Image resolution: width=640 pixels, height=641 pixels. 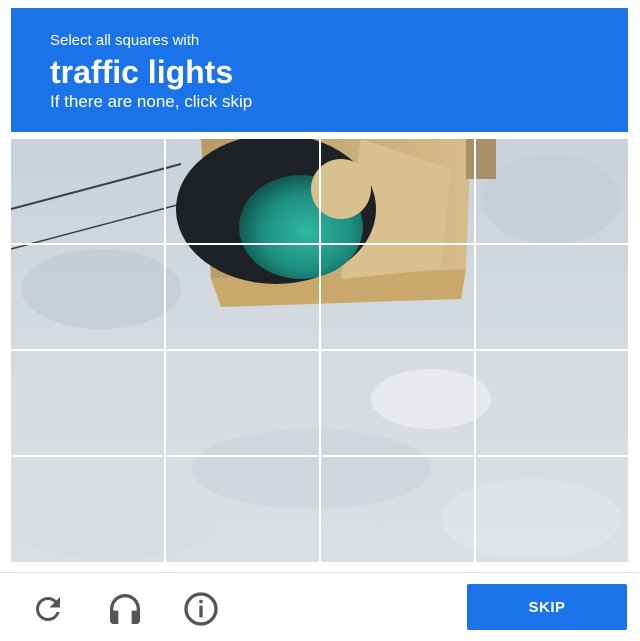 What do you see at coordinates (320, 606) in the screenshot?
I see `challenge-footer: SKIP` at bounding box center [320, 606].